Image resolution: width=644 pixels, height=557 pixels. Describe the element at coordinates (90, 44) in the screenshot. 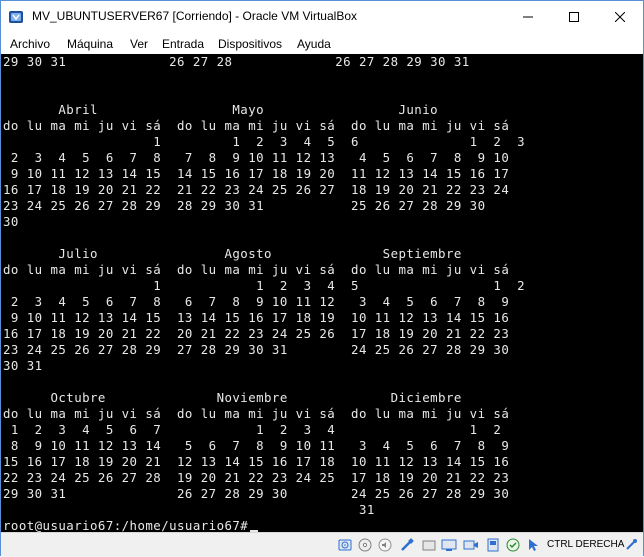

I see `menu-maquina: Máquina` at that location.